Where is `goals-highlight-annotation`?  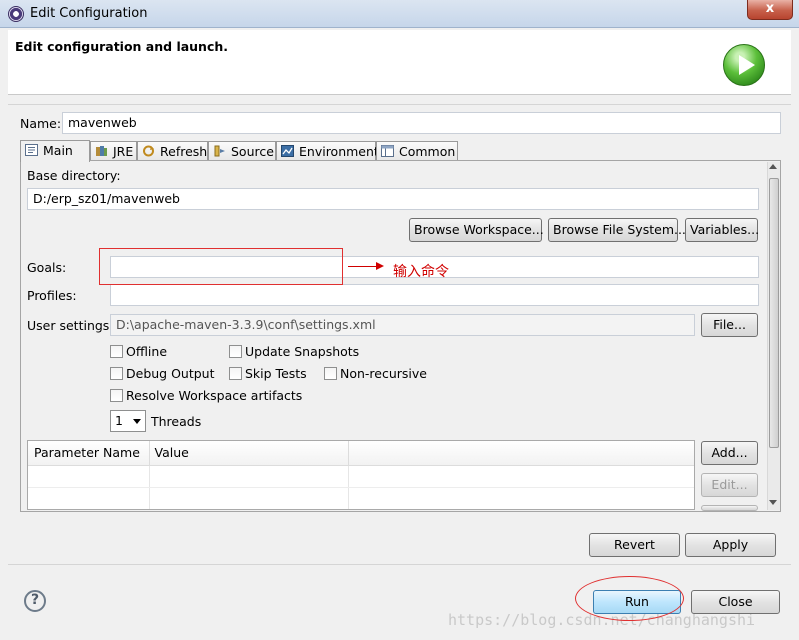 goals-highlight-annotation is located at coordinates (221, 266).